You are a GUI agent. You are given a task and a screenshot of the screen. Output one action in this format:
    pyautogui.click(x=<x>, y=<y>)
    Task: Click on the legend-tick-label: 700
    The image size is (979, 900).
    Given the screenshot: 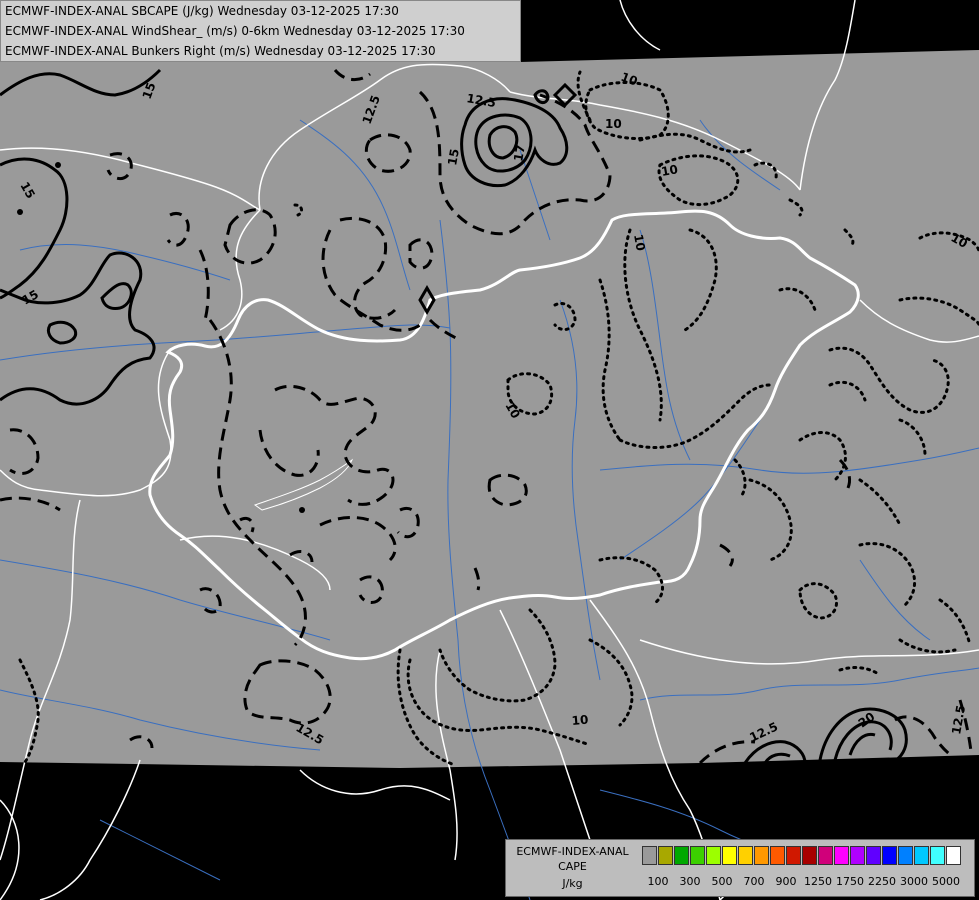 What is the action you would take?
    pyautogui.click(x=754, y=881)
    